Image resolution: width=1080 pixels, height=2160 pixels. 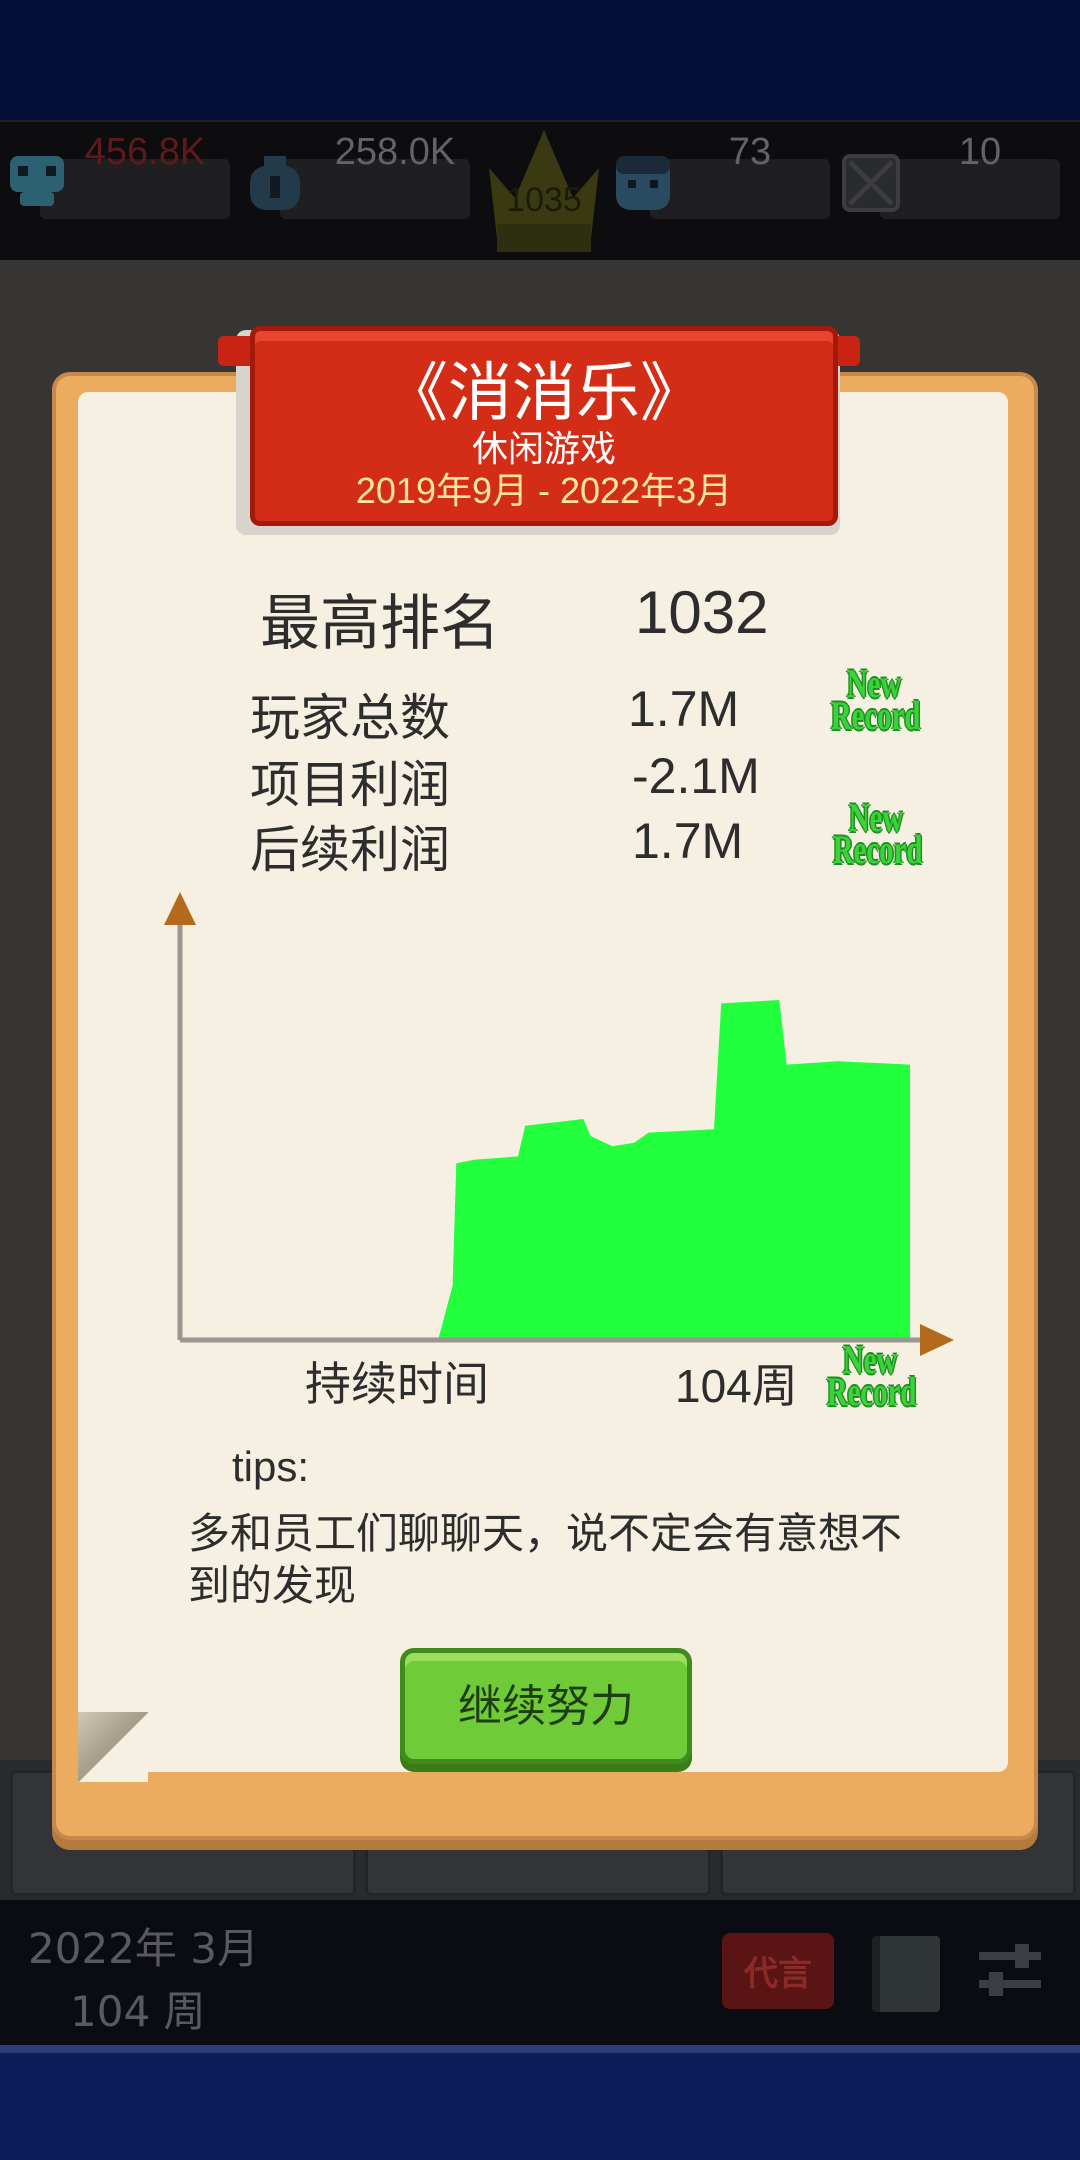 What do you see at coordinates (397, 1384) in the screenshot?
I see `duration-label: 持续时间` at bounding box center [397, 1384].